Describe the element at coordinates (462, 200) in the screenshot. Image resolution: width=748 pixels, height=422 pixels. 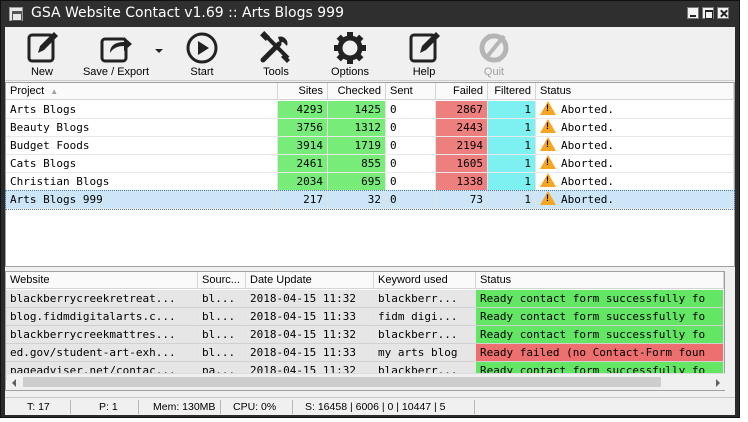
I see `project-cell-failed: 73` at that location.